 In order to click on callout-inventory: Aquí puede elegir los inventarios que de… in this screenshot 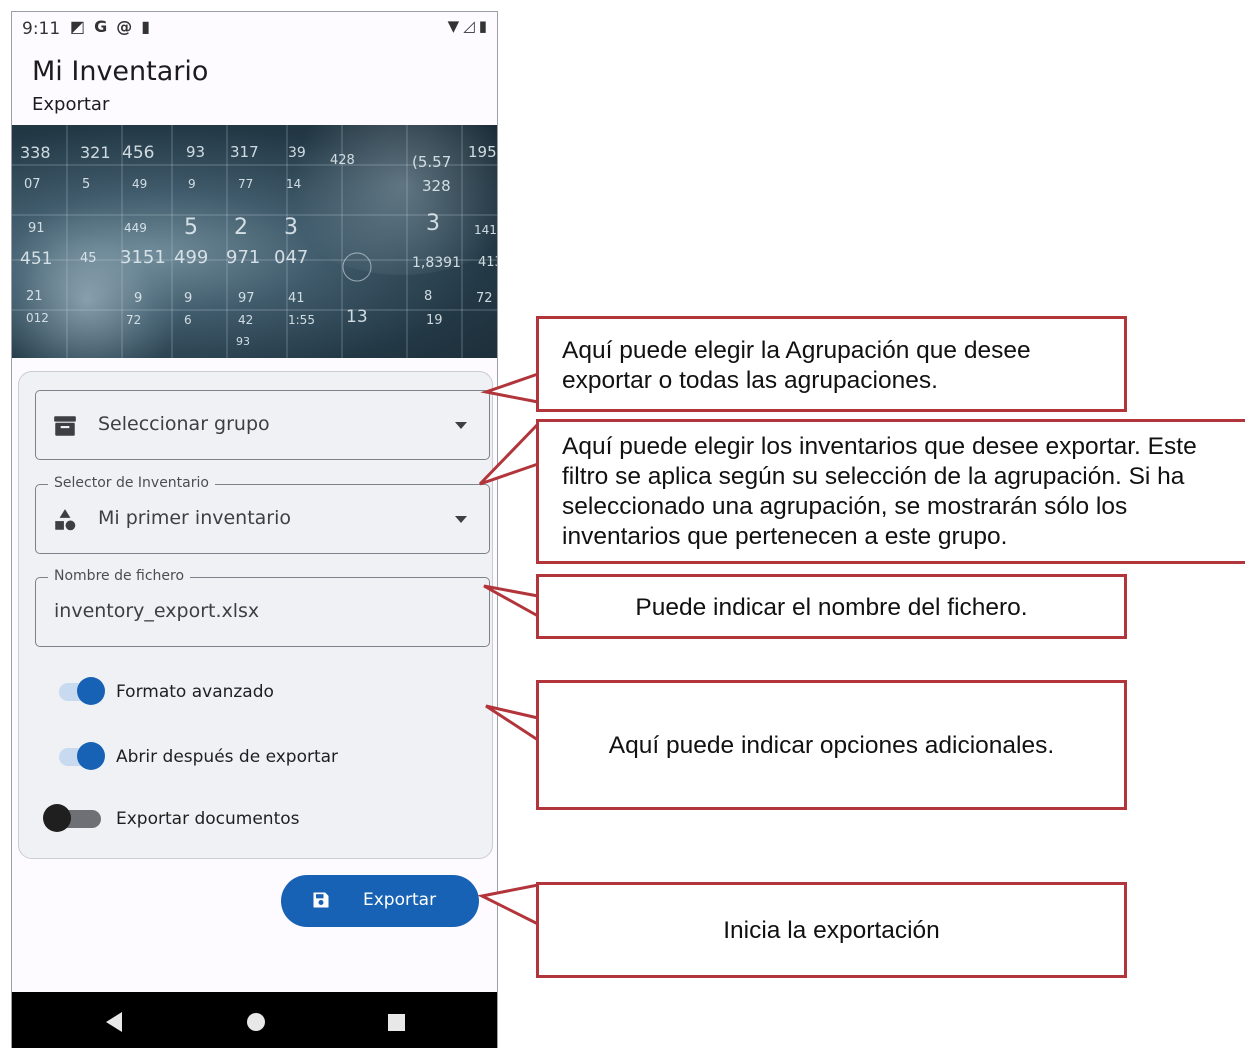, I will do `click(890, 491)`.